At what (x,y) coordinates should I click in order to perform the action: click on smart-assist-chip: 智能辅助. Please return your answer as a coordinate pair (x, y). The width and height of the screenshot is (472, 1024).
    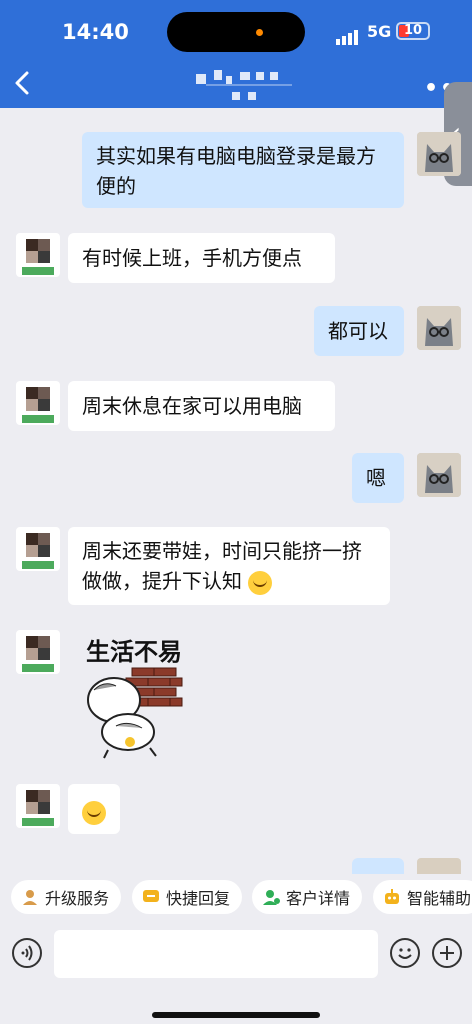
    Looking at the image, I should click on (422, 897).